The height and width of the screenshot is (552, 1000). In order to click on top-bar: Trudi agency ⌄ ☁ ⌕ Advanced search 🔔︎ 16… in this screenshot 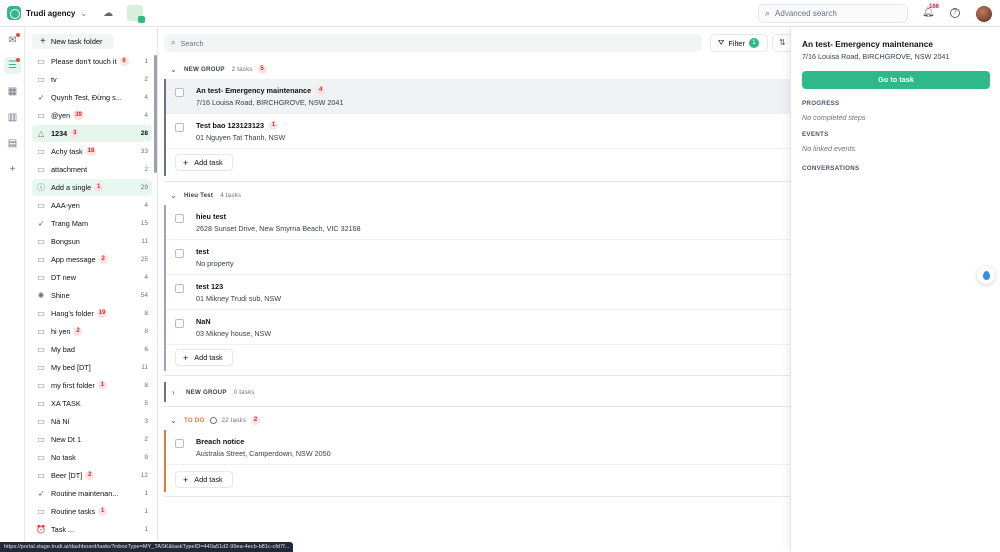, I will do `click(500, 13)`.